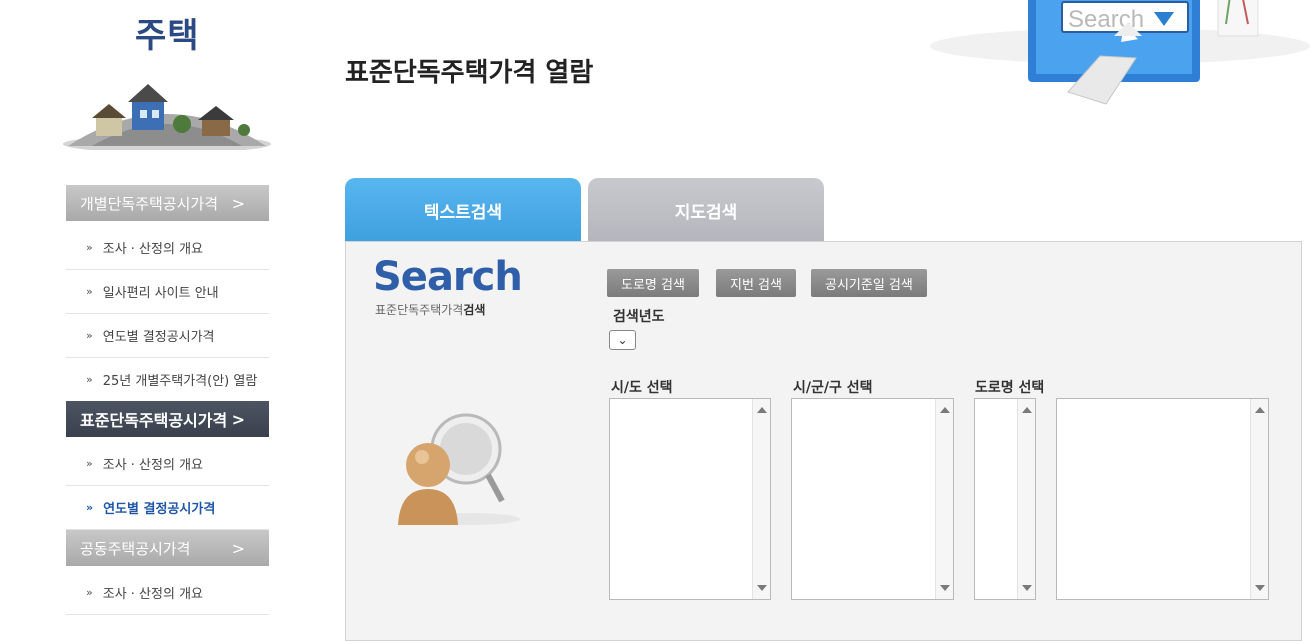 This screenshot has height=641, width=1312. What do you see at coordinates (1162, 499) in the screenshot?
I see `road-name-listbox` at bounding box center [1162, 499].